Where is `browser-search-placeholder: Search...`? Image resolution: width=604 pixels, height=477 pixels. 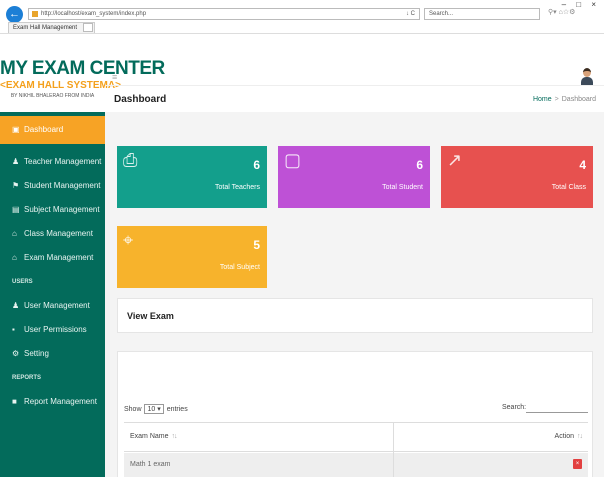 browser-search-placeholder: Search... is located at coordinates (441, 14).